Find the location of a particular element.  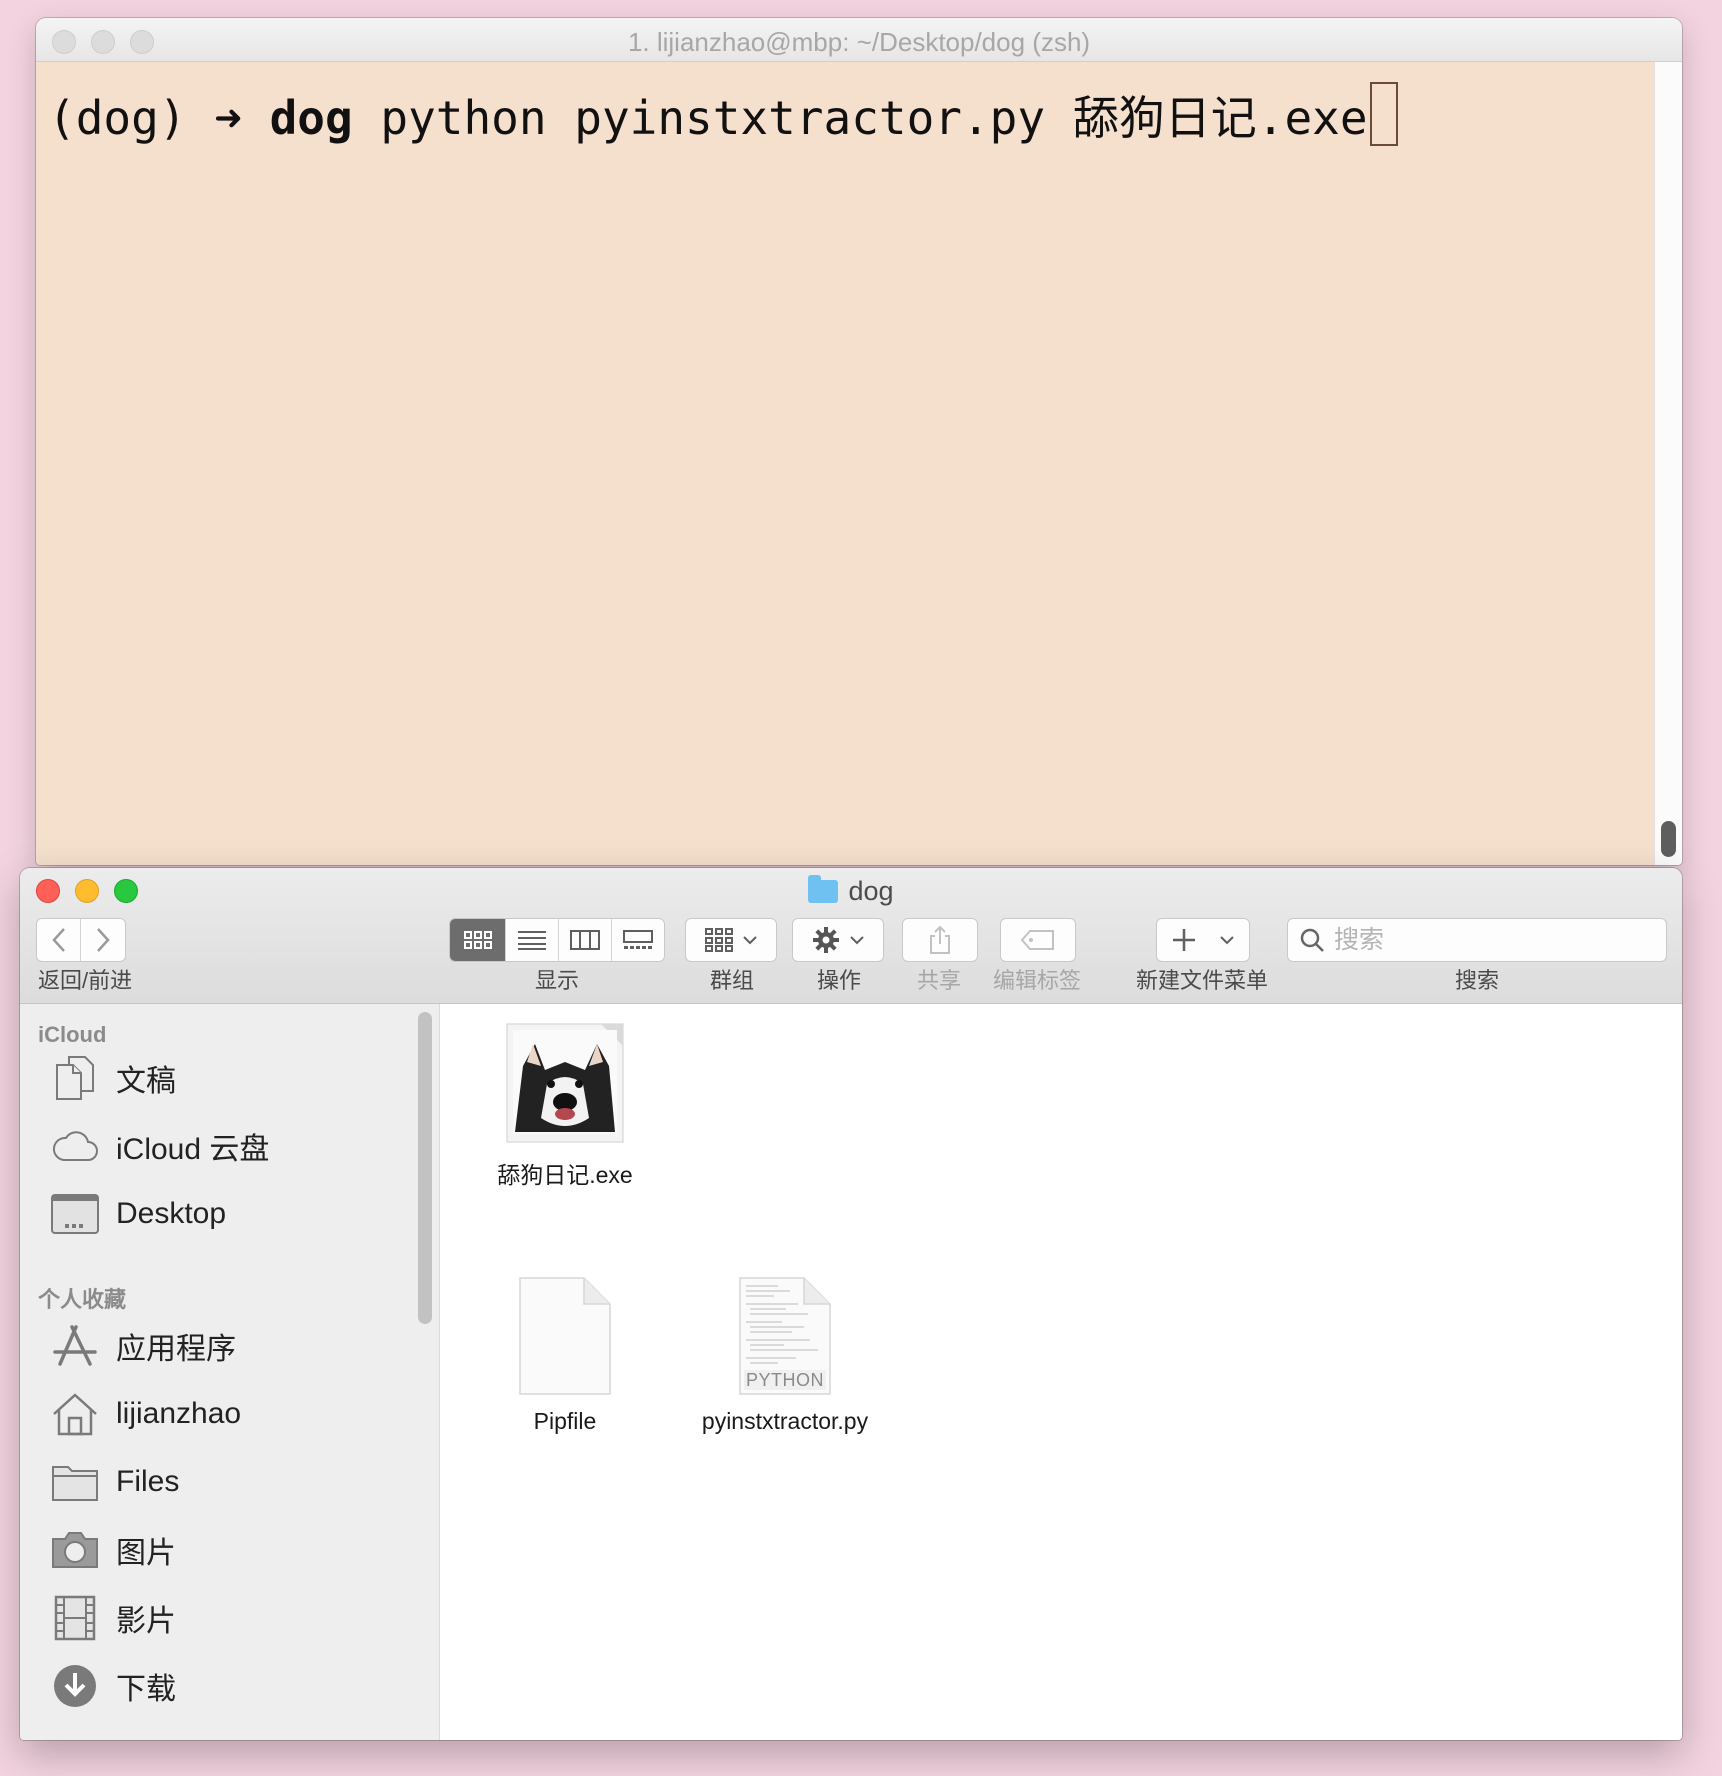

search-input is located at coordinates (1494, 940).